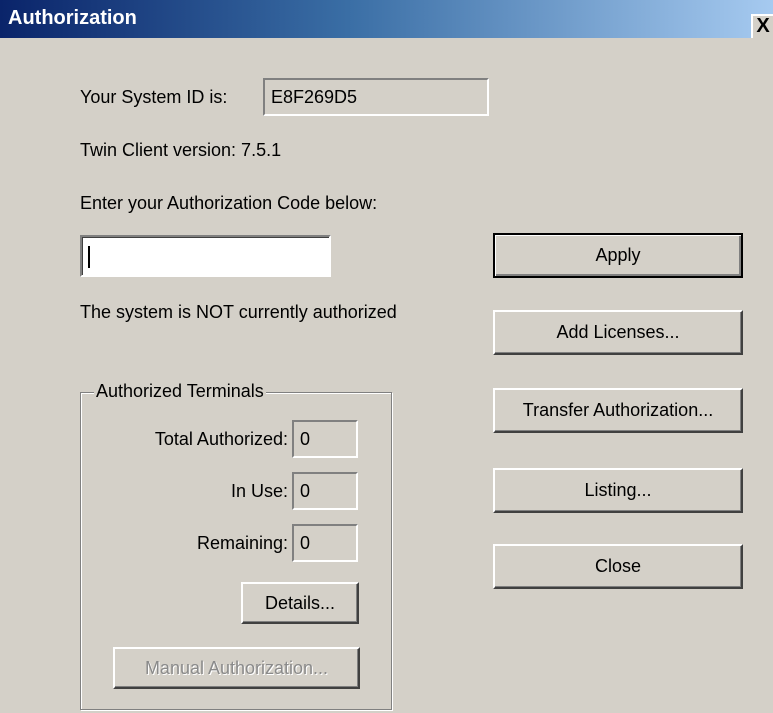  I want to click on system-id-label: Your System ID is:, so click(154, 97).